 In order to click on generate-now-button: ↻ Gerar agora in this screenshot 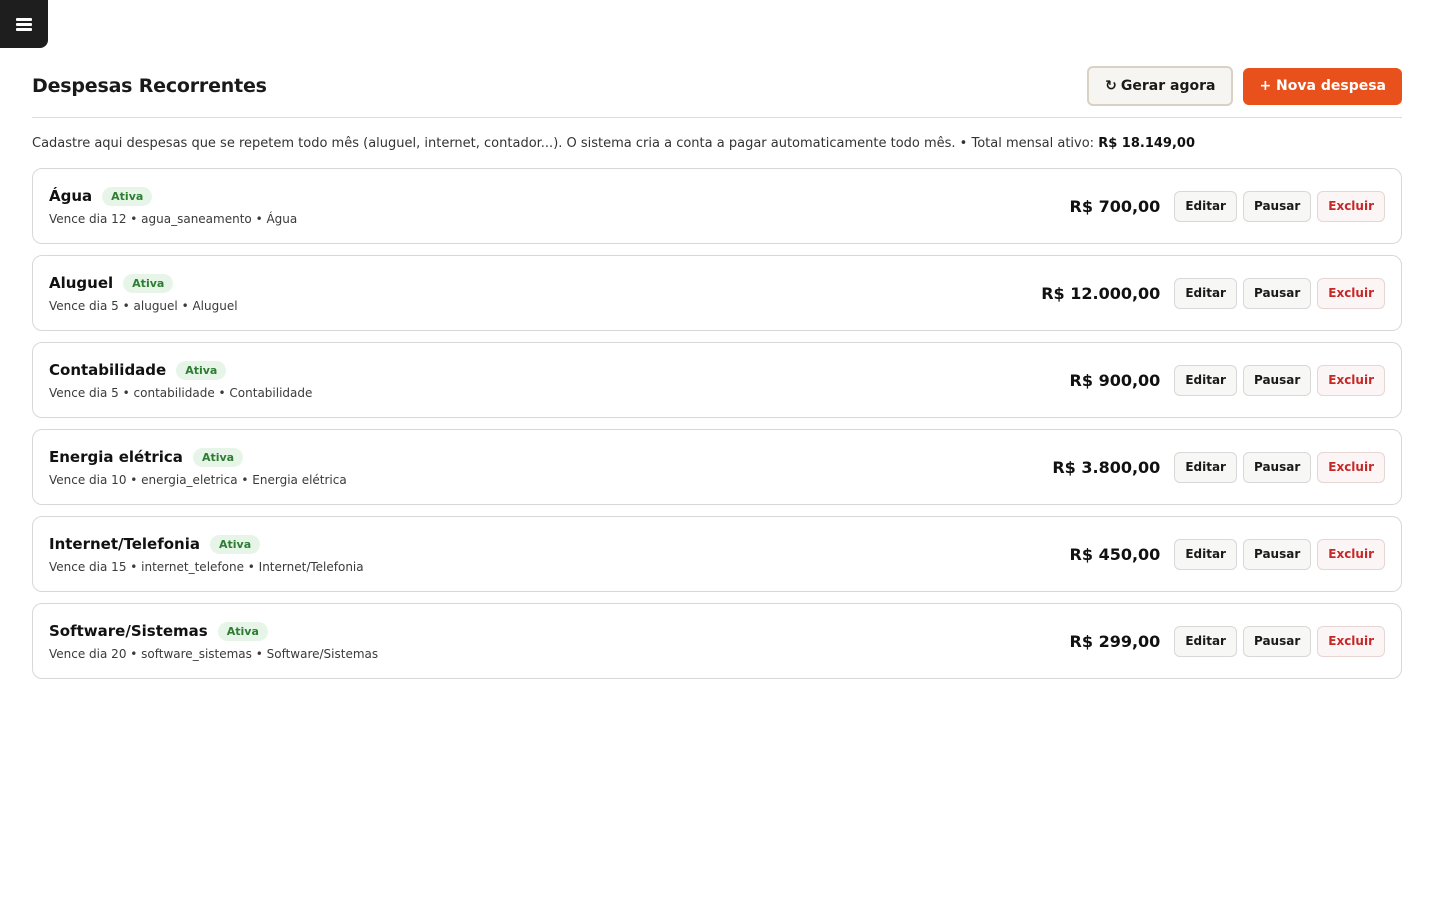, I will do `click(1160, 86)`.